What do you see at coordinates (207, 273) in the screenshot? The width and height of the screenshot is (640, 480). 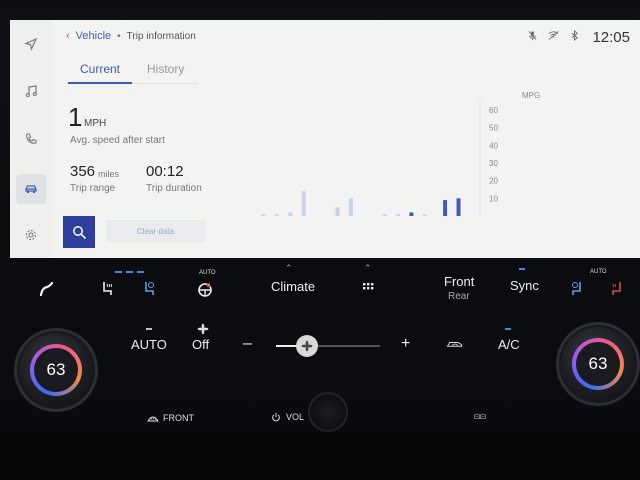 I see `steering-auto-tag: AUTO` at bounding box center [207, 273].